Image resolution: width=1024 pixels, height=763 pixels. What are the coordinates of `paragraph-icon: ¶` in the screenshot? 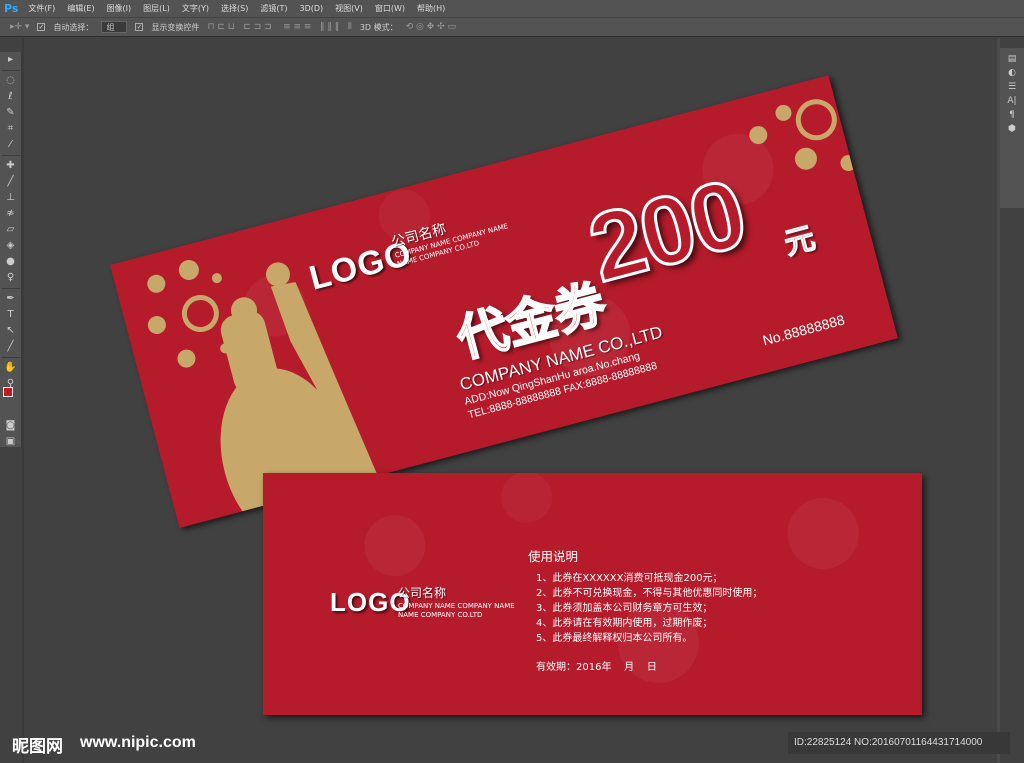 It's located at (1012, 115).